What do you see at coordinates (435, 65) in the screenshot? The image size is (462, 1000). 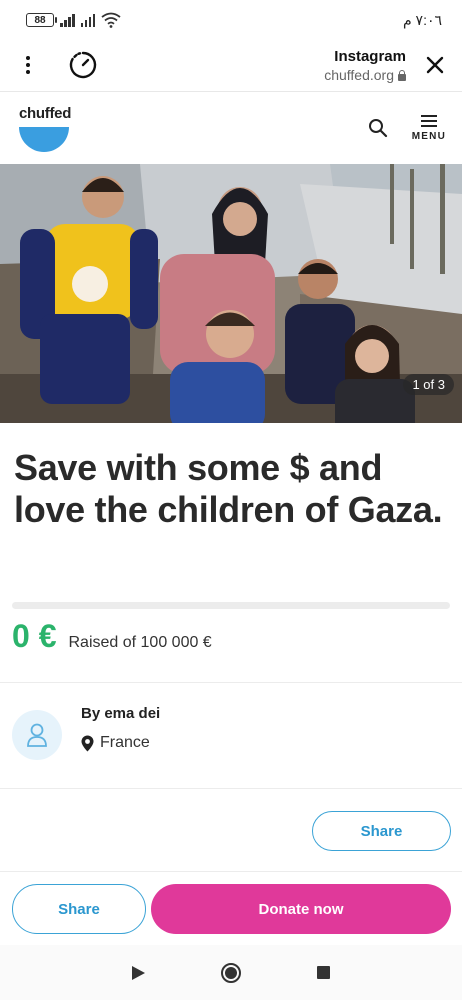 I see `close-icon` at bounding box center [435, 65].